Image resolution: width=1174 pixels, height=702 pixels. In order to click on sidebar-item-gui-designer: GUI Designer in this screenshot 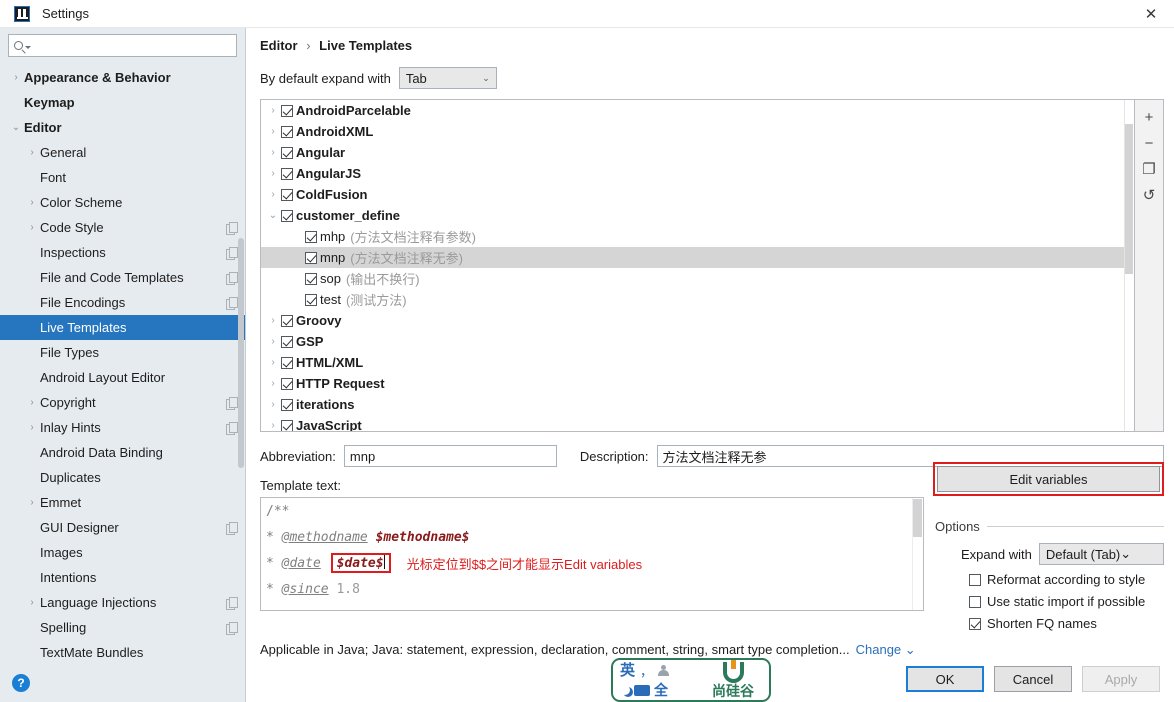, I will do `click(122, 527)`.